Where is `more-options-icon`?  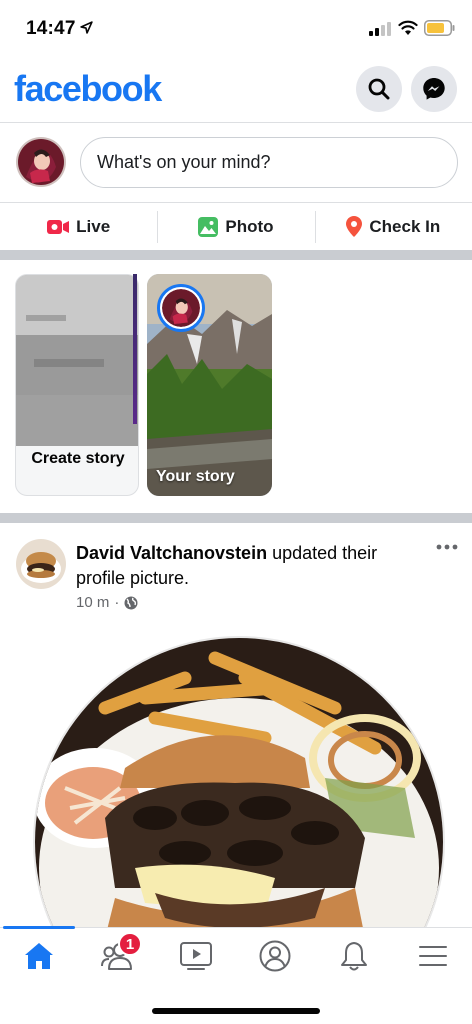
more-options-icon is located at coordinates (447, 547).